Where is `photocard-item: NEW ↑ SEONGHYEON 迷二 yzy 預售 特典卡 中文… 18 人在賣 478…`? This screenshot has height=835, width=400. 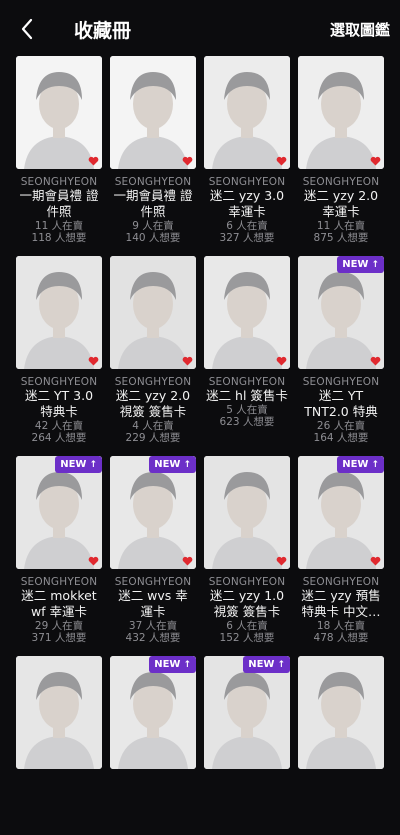 photocard-item: NEW ↑ SEONGHYEON 迷二 yzy 預售 特典卡 中文… 18 人在賣 478… is located at coordinates (341, 550).